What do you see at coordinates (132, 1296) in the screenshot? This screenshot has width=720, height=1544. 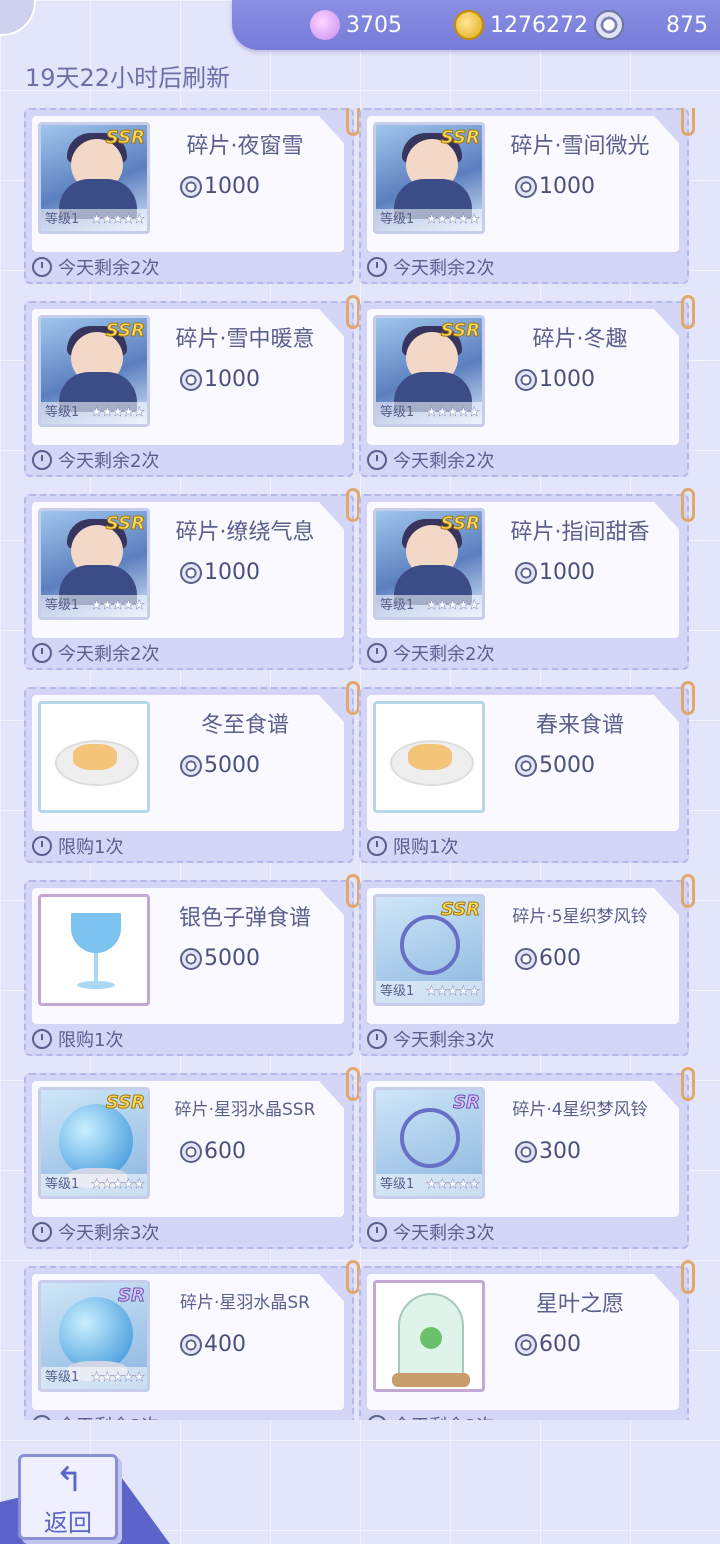 I see `rarity-badge: SR` at bounding box center [132, 1296].